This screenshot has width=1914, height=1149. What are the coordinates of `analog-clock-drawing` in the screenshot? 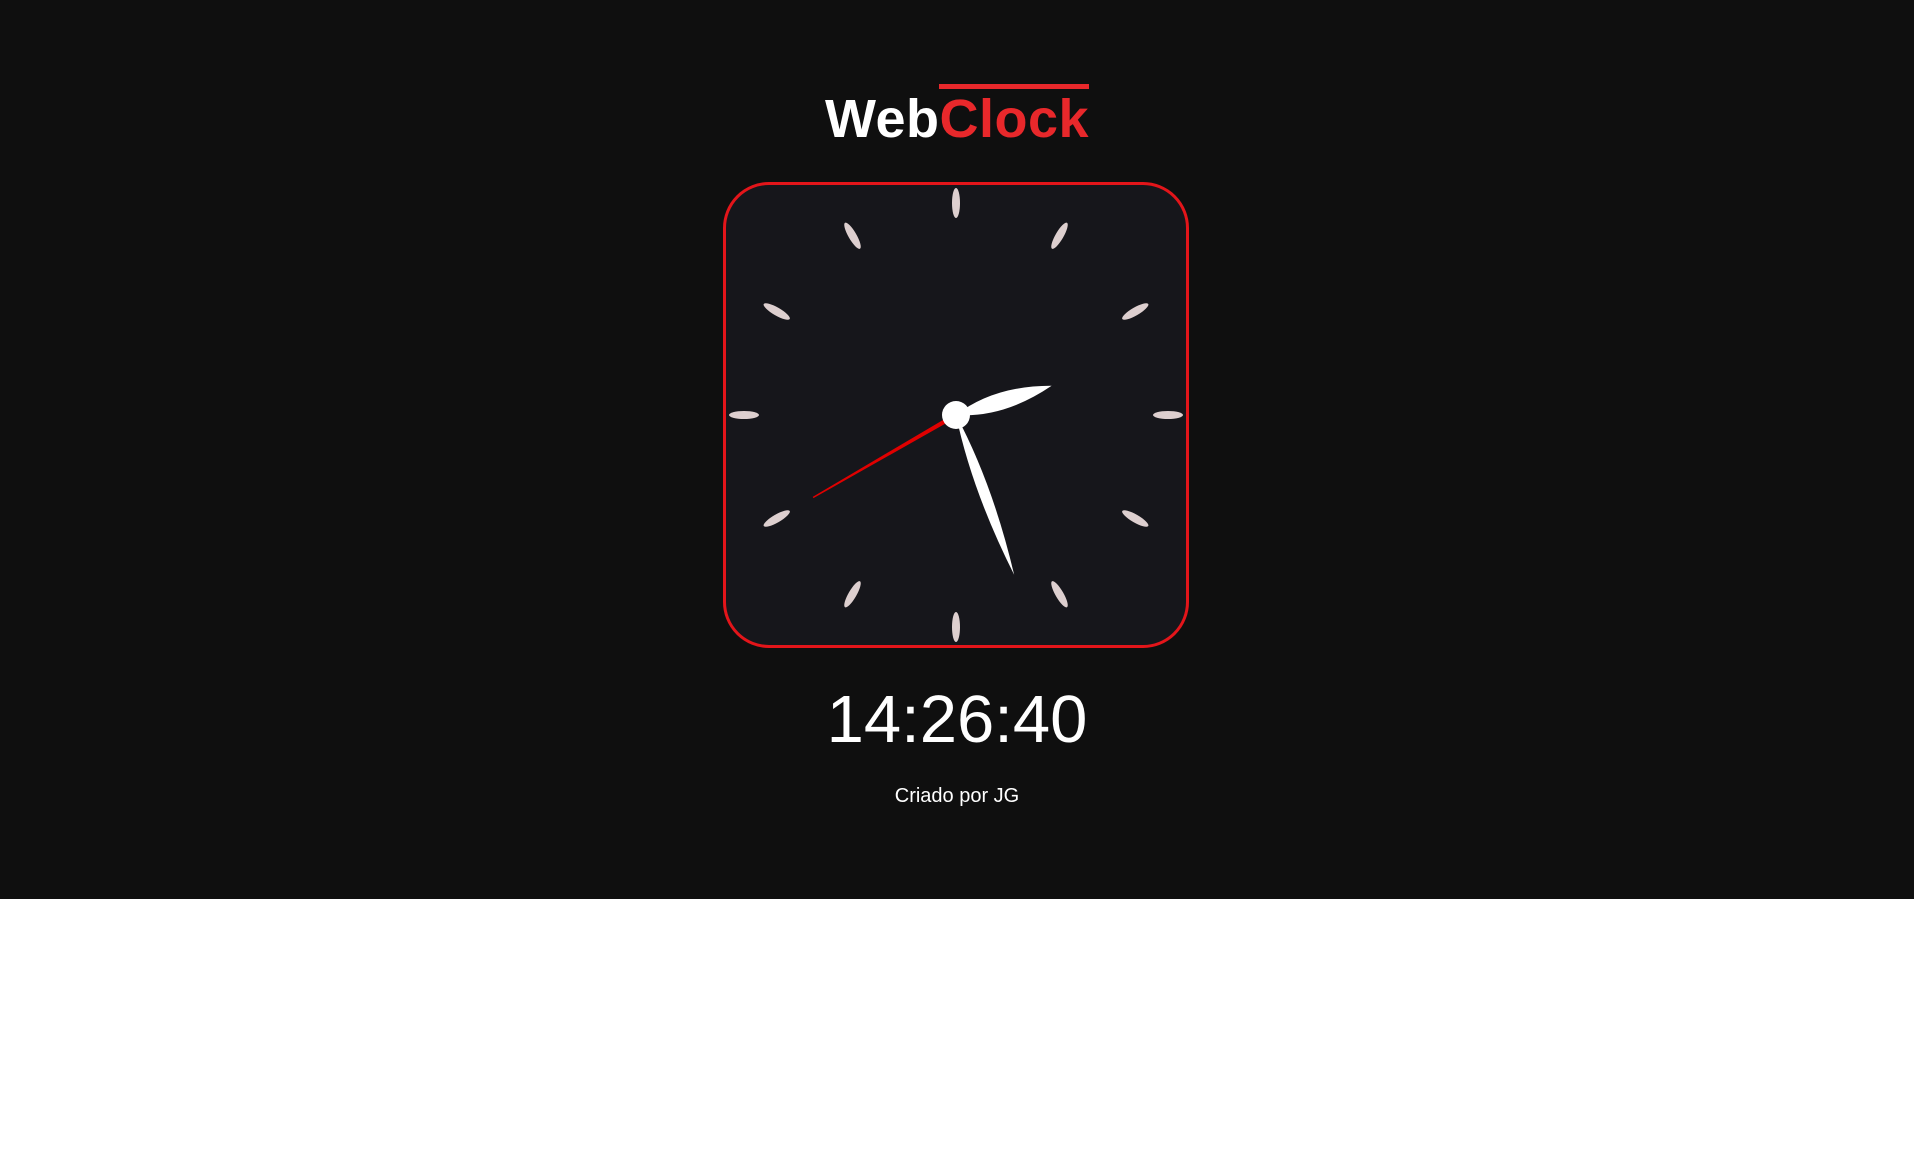 It's located at (956, 415).